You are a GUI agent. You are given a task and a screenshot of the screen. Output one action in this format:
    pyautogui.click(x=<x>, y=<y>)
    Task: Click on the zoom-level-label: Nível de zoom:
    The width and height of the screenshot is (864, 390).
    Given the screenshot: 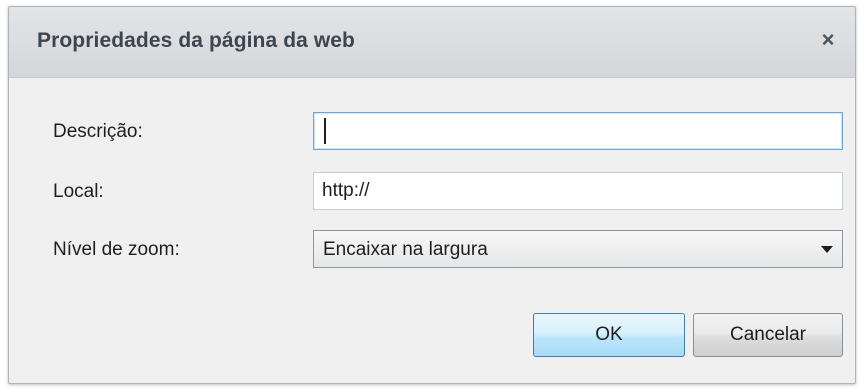 What is the action you would take?
    pyautogui.click(x=116, y=249)
    